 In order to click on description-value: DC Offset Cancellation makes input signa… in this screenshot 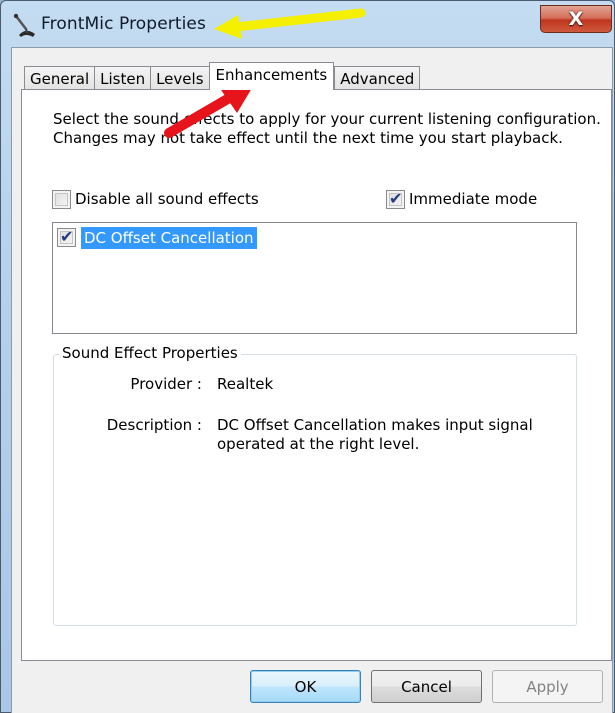, I will do `click(377, 435)`.